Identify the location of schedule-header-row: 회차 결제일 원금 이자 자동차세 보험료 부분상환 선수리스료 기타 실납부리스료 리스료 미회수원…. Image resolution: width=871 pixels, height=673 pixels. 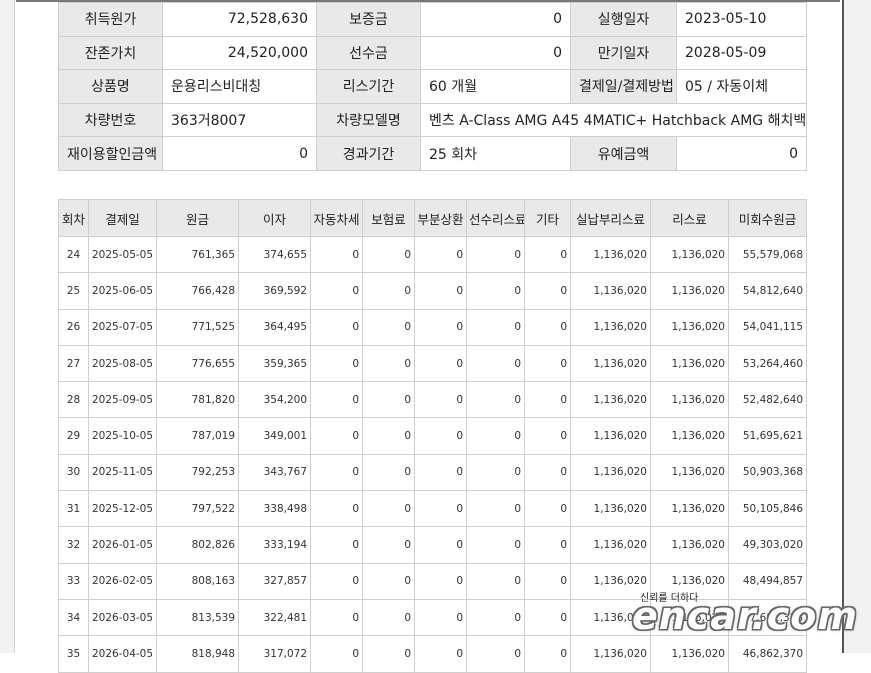
(432, 218).